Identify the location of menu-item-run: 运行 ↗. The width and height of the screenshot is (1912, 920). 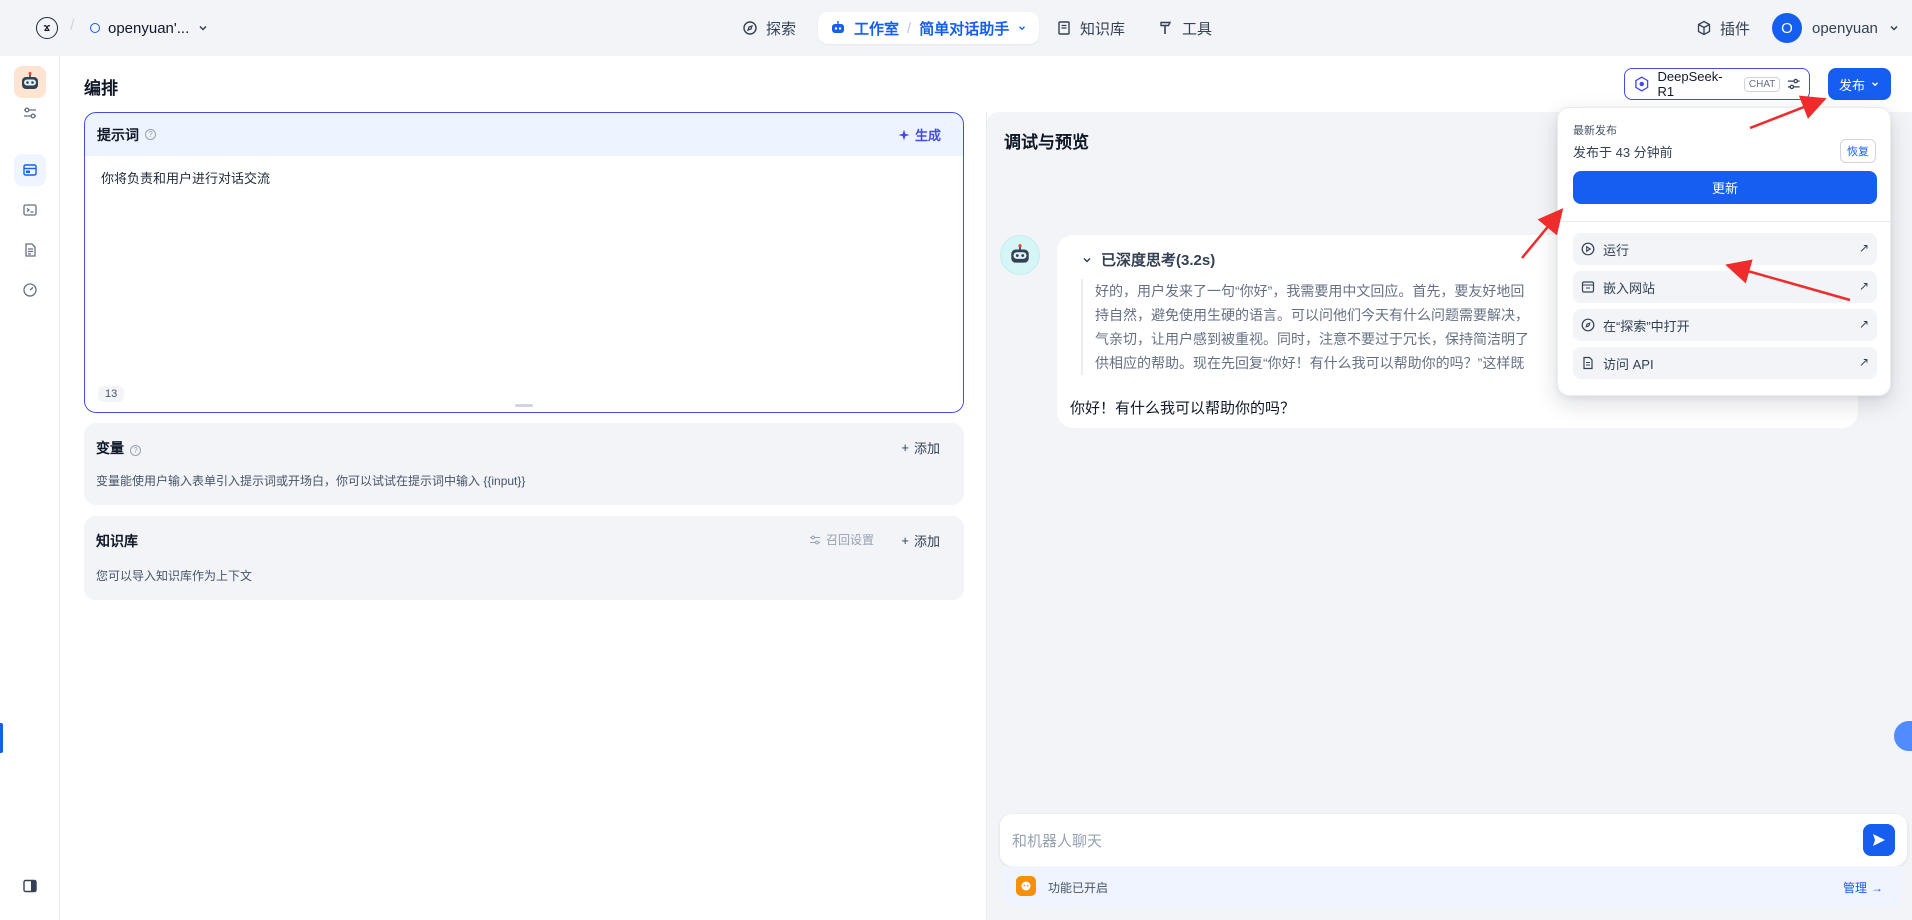
(1725, 249).